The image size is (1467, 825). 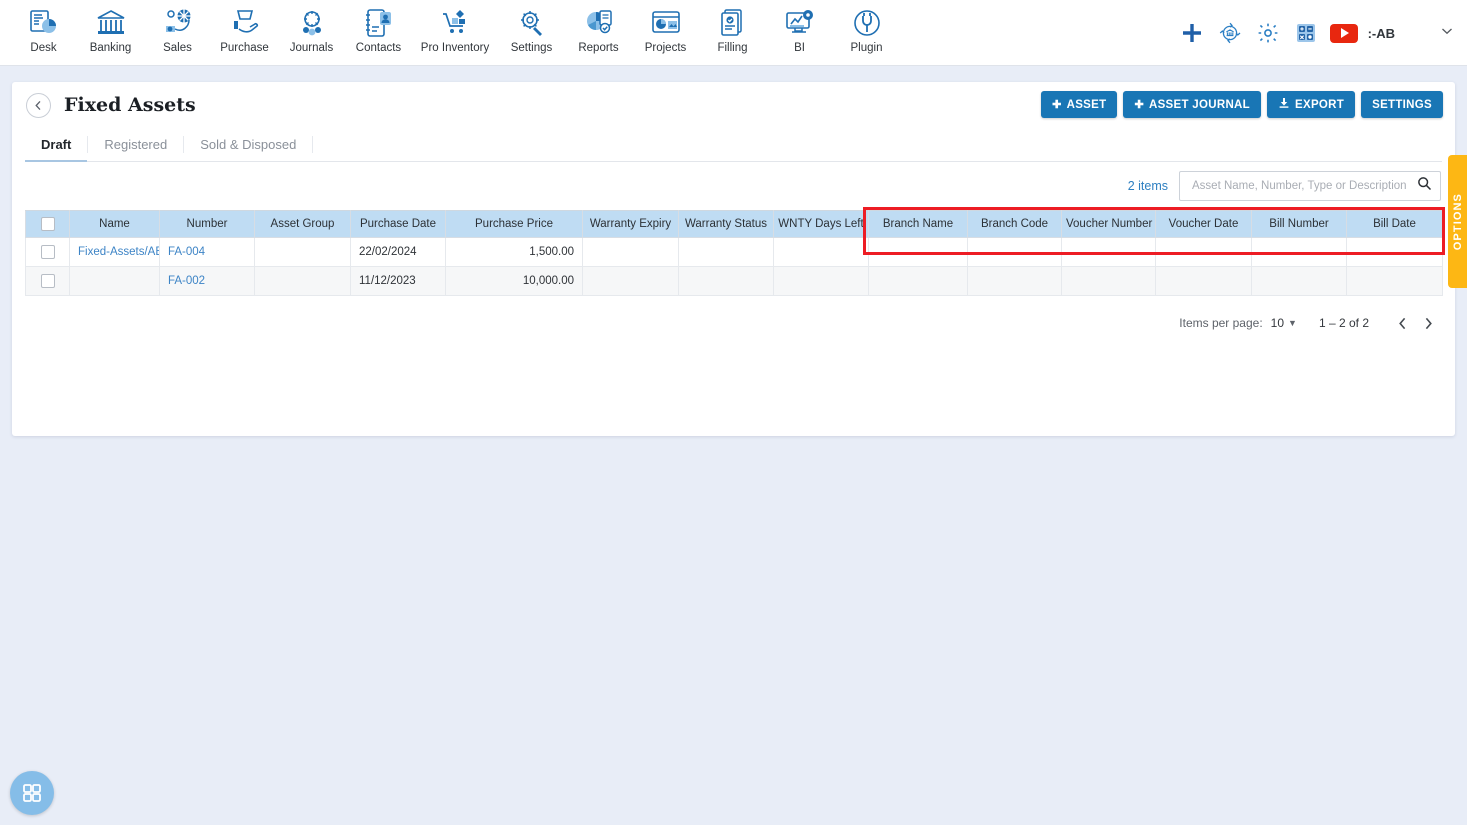 I want to click on nav-item-label: Sales, so click(x=177, y=48).